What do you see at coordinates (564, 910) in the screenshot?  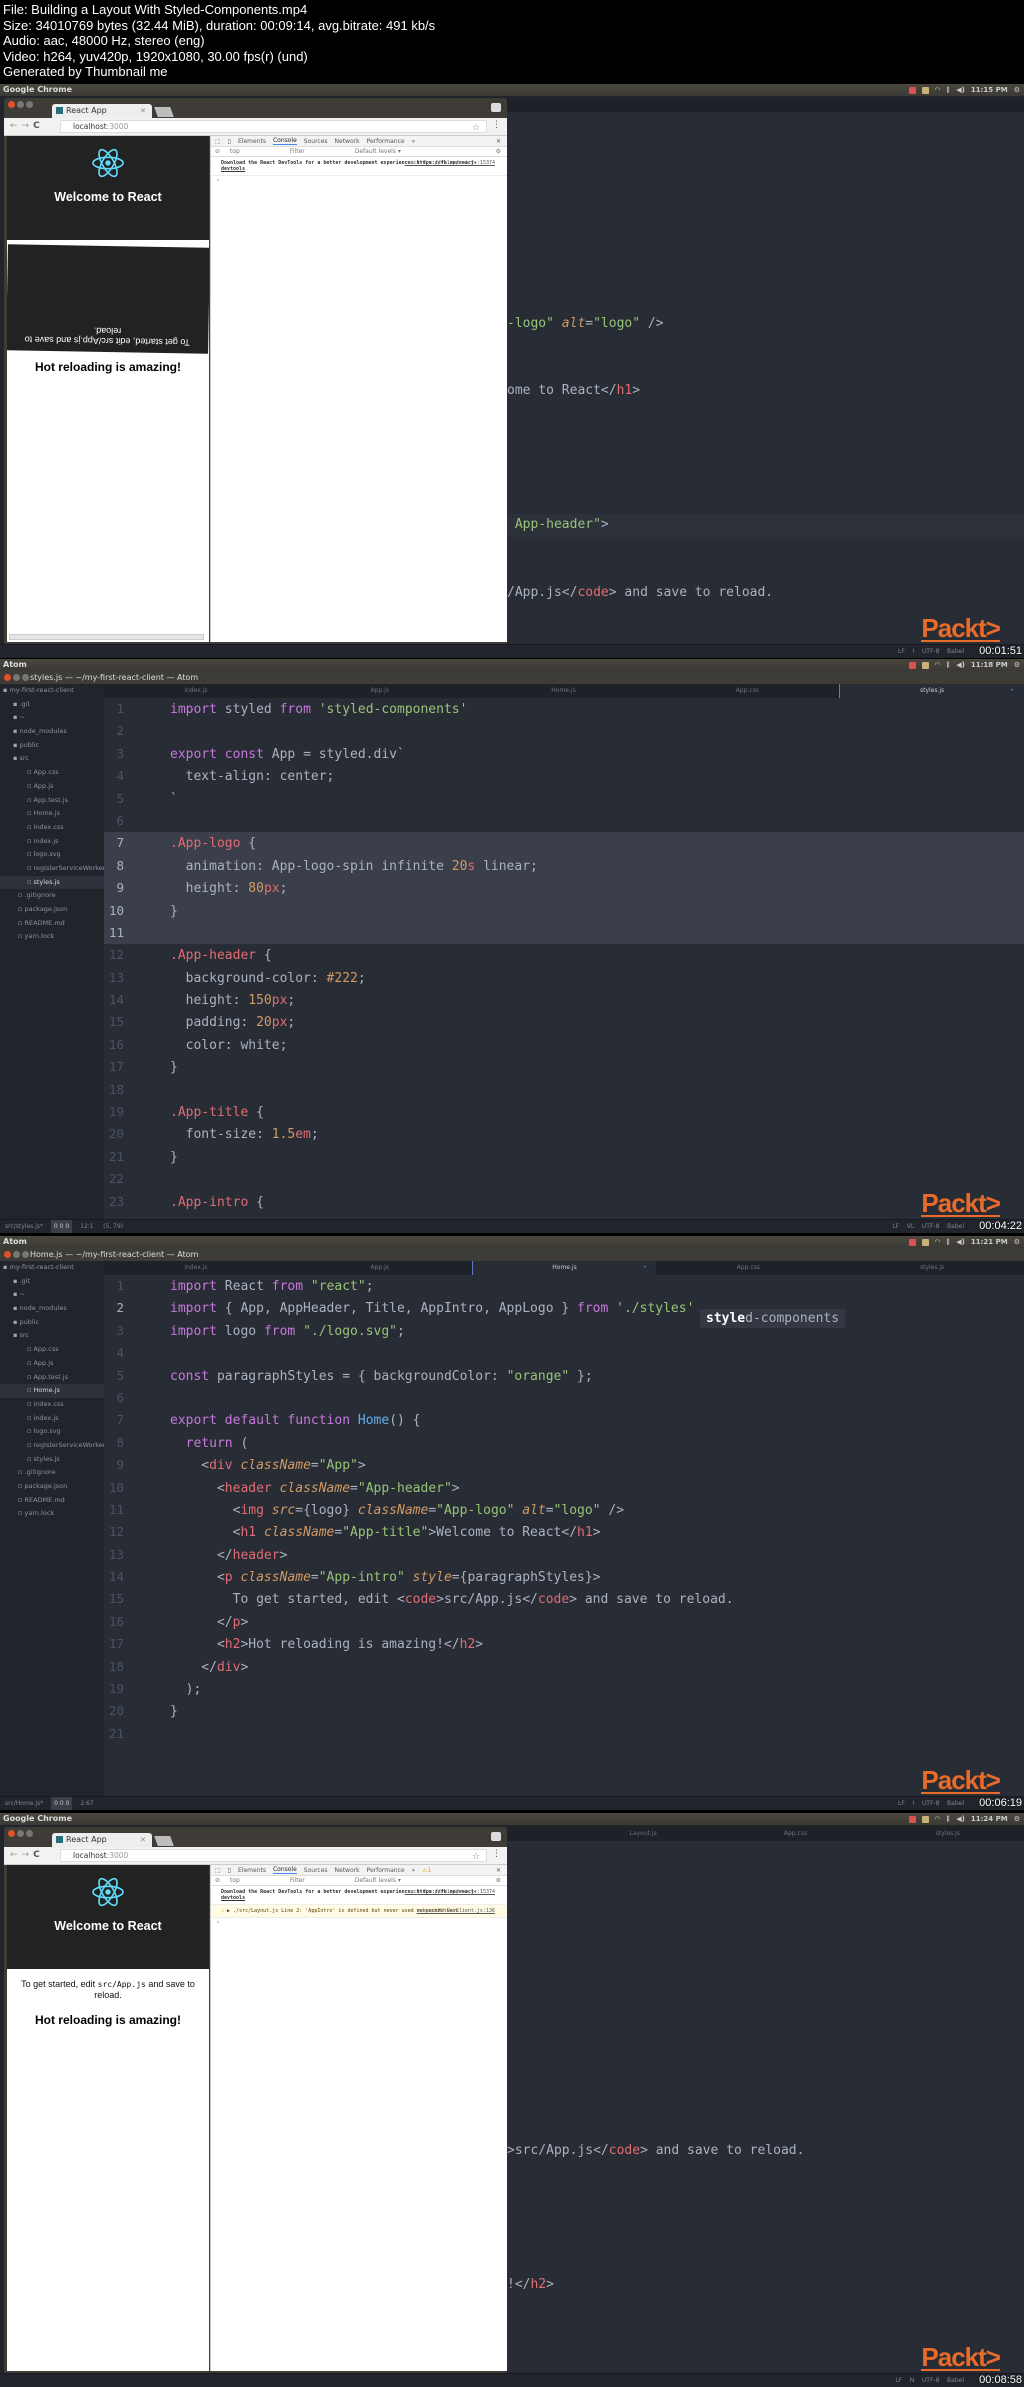 I see `code-line: 10}` at bounding box center [564, 910].